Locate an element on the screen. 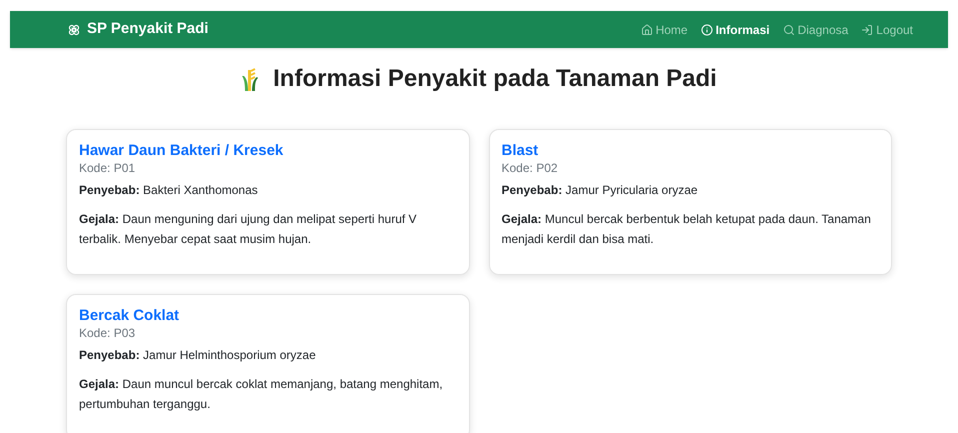 The height and width of the screenshot is (433, 958). info-icon is located at coordinates (706, 30).